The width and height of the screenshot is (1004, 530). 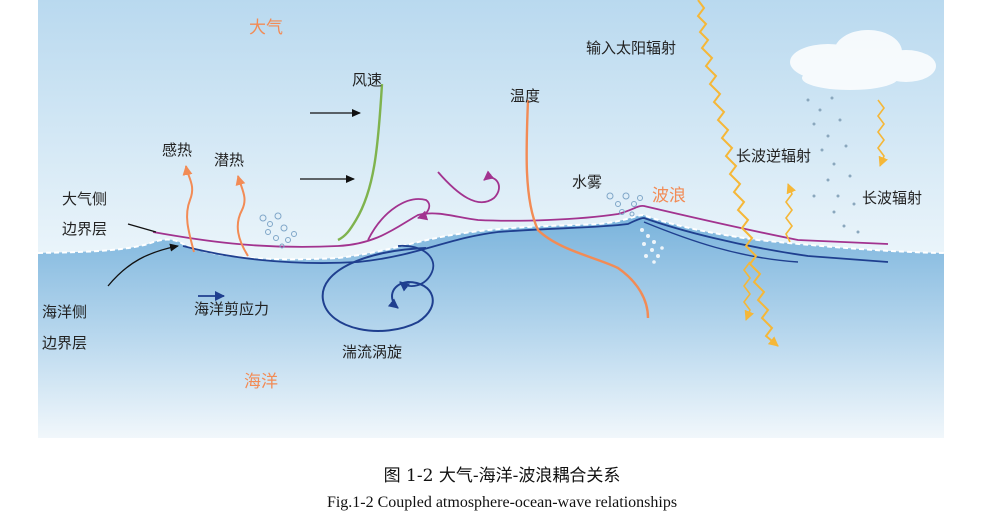 What do you see at coordinates (177, 150) in the screenshot?
I see `sensible-heat-label: 感热` at bounding box center [177, 150].